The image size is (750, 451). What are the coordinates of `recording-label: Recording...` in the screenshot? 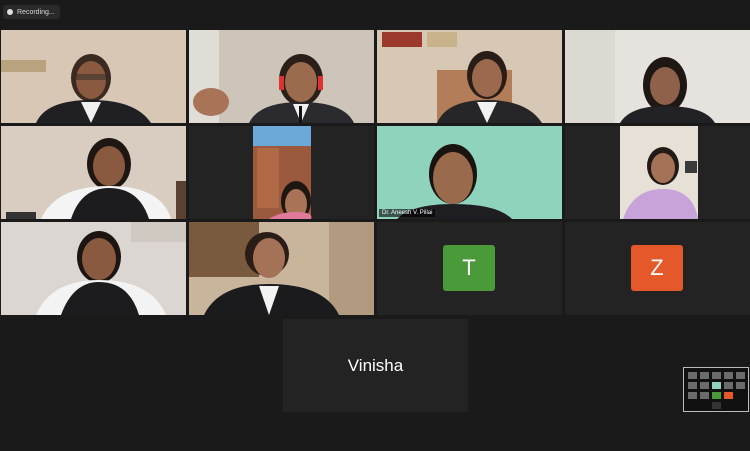 It's located at (36, 12).